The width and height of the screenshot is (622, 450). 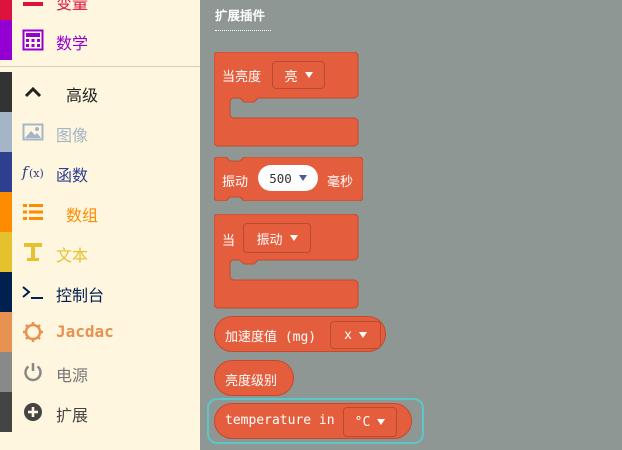 I want to click on dropdown-value: 振动, so click(x=269, y=240).